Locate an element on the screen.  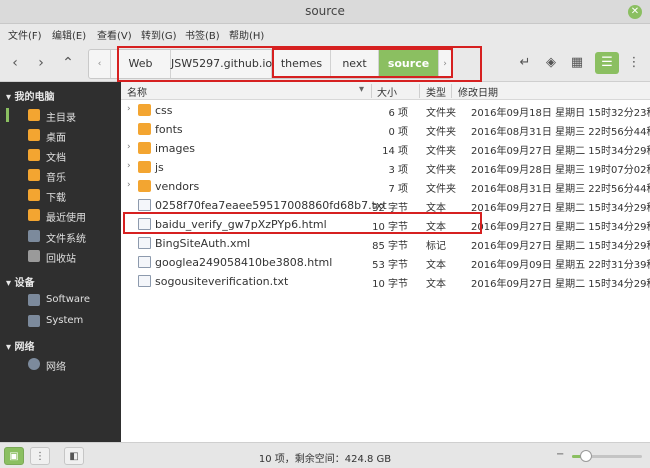
breadcrumb-left-arrow-icon: ‹ is located at coordinates (100, 64).